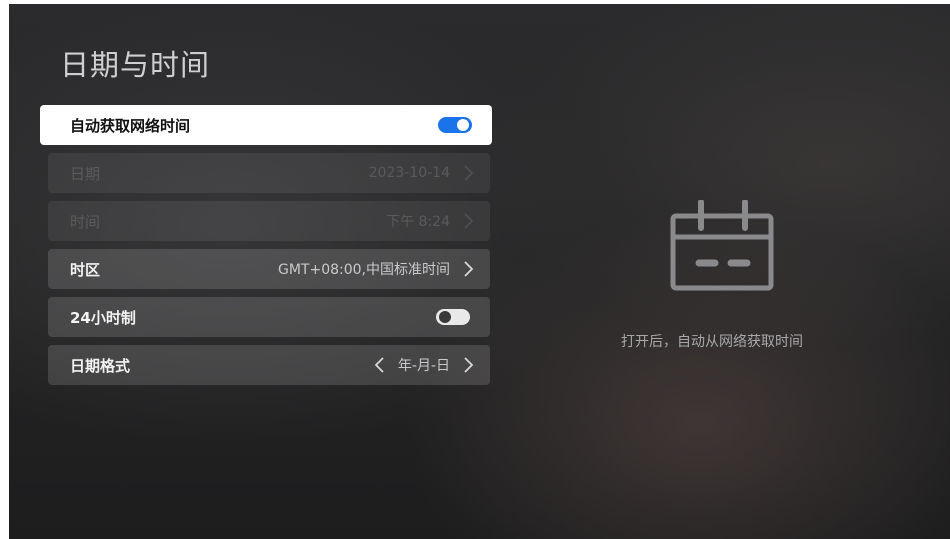 Image resolution: width=950 pixels, height=539 pixels. I want to click on timezone-value: GMT+08:00,中国标准时间, so click(363, 270).